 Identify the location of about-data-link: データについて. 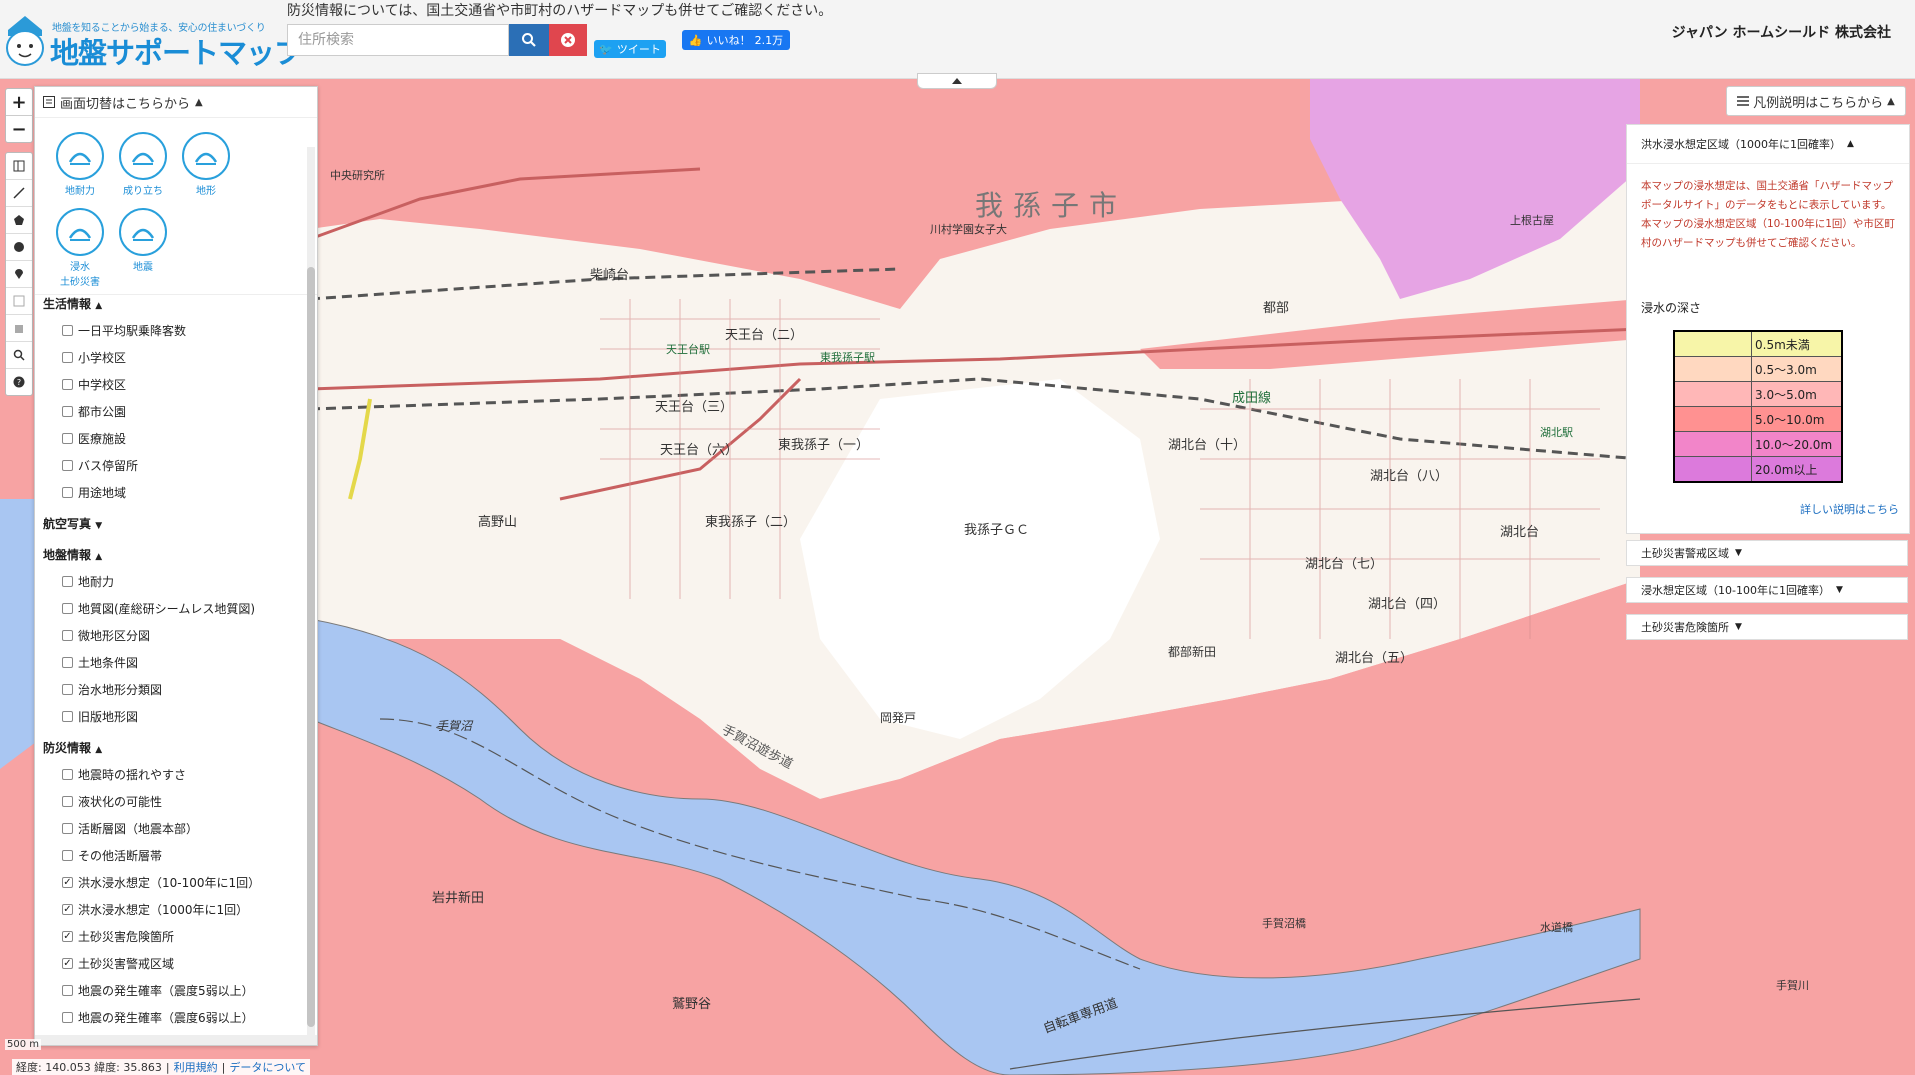
(267, 1067).